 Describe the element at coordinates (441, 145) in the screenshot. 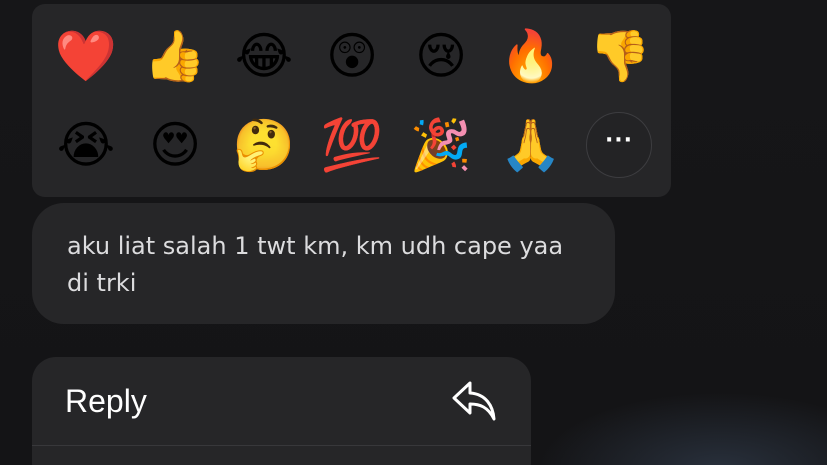

I see `party-popper-icon: 🎉` at that location.